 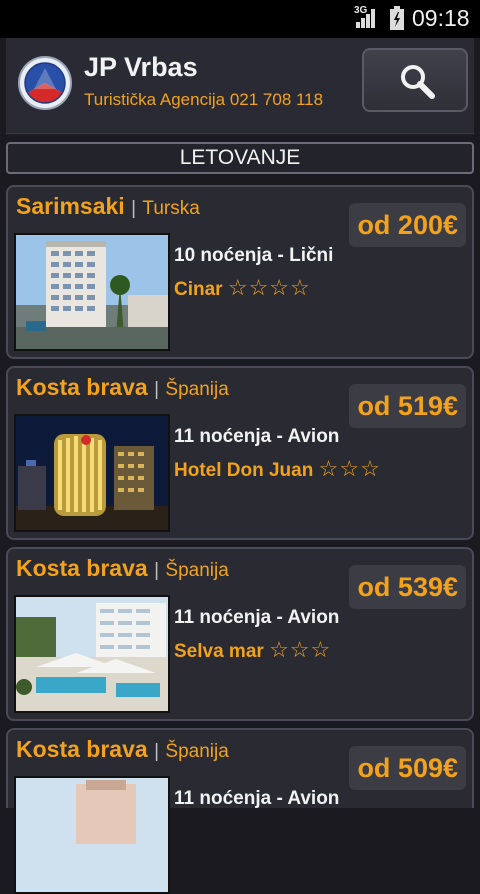 I want to click on offer-hotel: Cinar ☆☆☆☆, so click(x=242, y=288).